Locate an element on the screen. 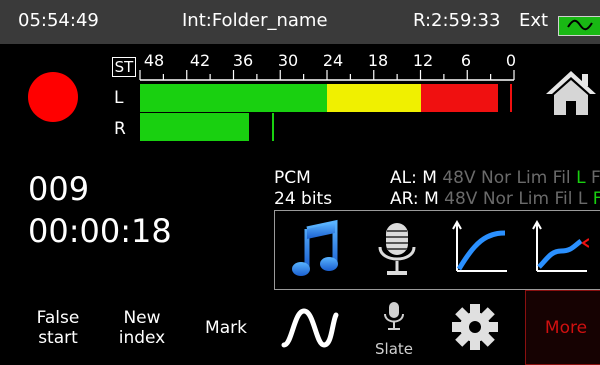  new-index-button: New index is located at coordinates (142, 328).